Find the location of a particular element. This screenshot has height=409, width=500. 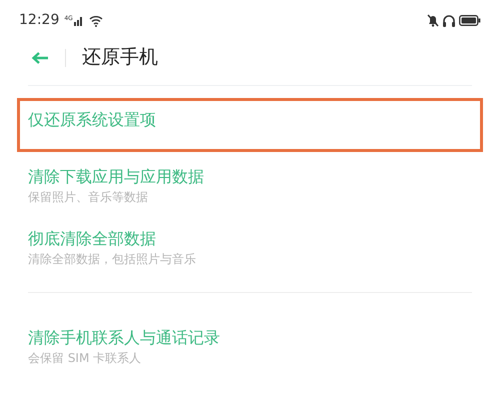

back-arrow-icon is located at coordinates (40, 57).